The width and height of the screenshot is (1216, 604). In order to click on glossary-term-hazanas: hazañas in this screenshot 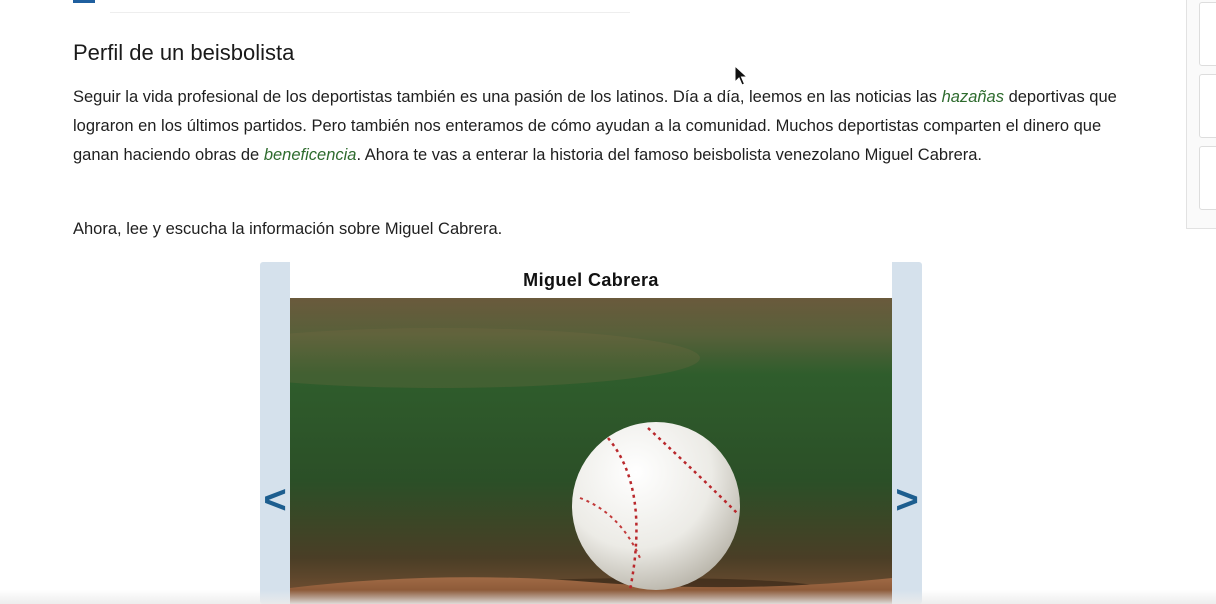, I will do `click(973, 97)`.